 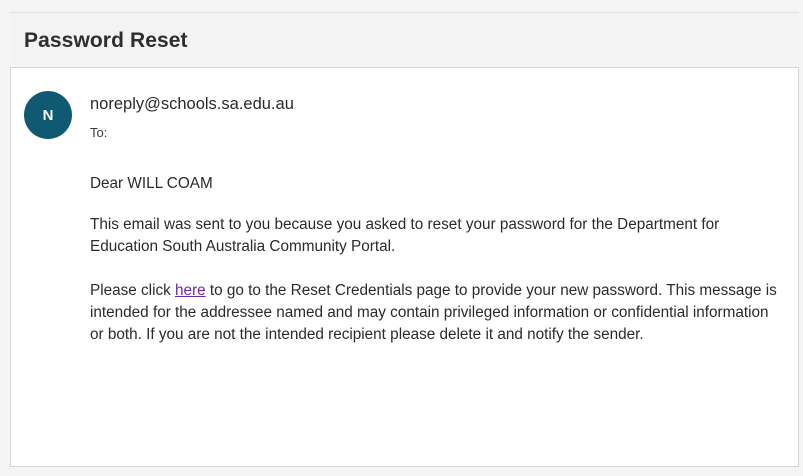 What do you see at coordinates (190, 290) in the screenshot?
I see `reset-link: here` at bounding box center [190, 290].